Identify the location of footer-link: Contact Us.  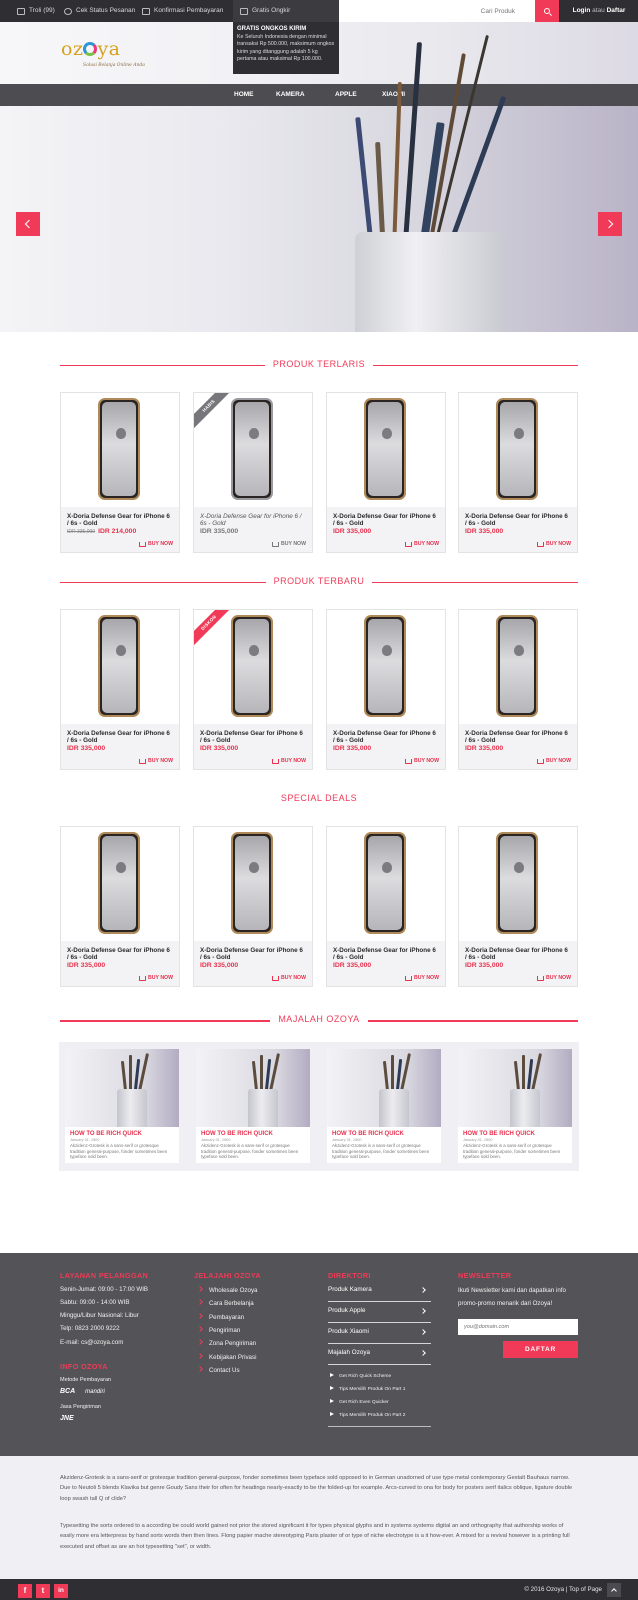
(218, 1369).